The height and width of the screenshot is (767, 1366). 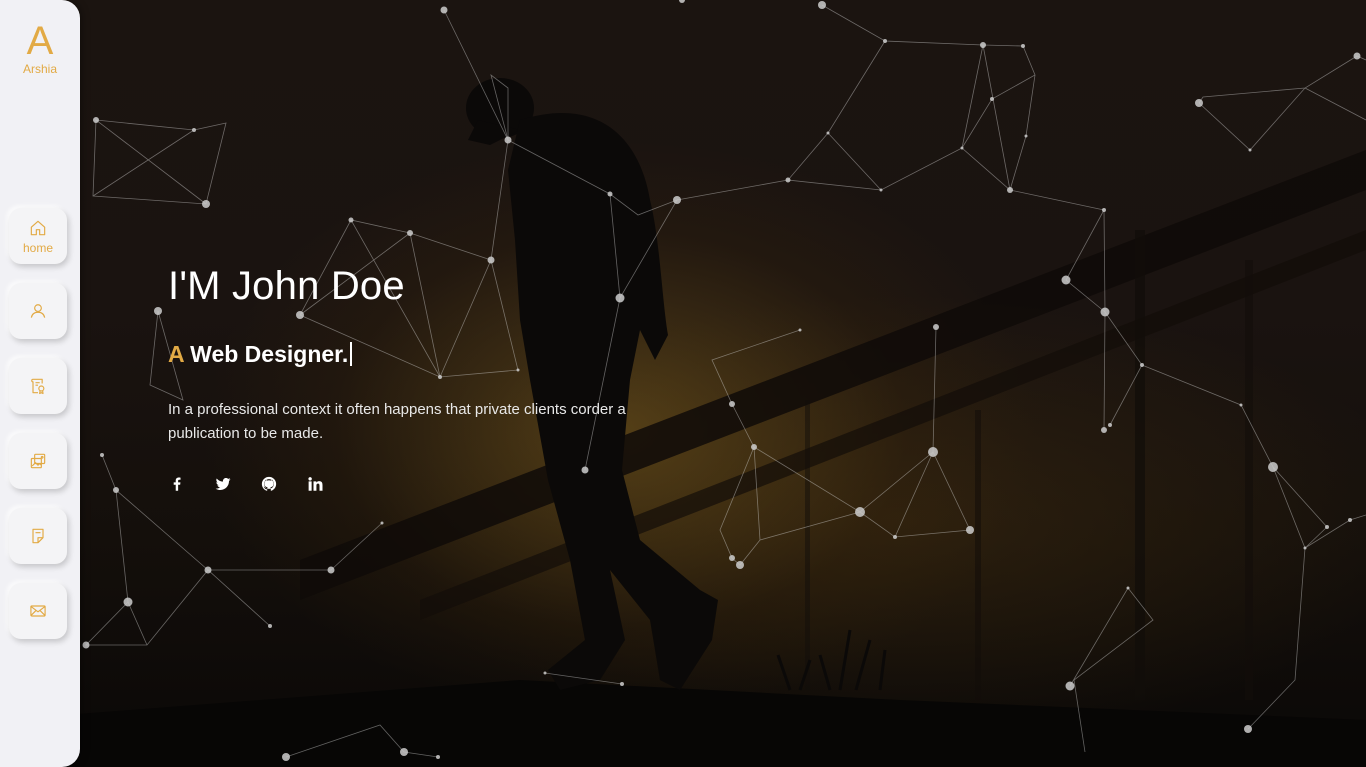 What do you see at coordinates (223, 484) in the screenshot?
I see `twitter-icon` at bounding box center [223, 484].